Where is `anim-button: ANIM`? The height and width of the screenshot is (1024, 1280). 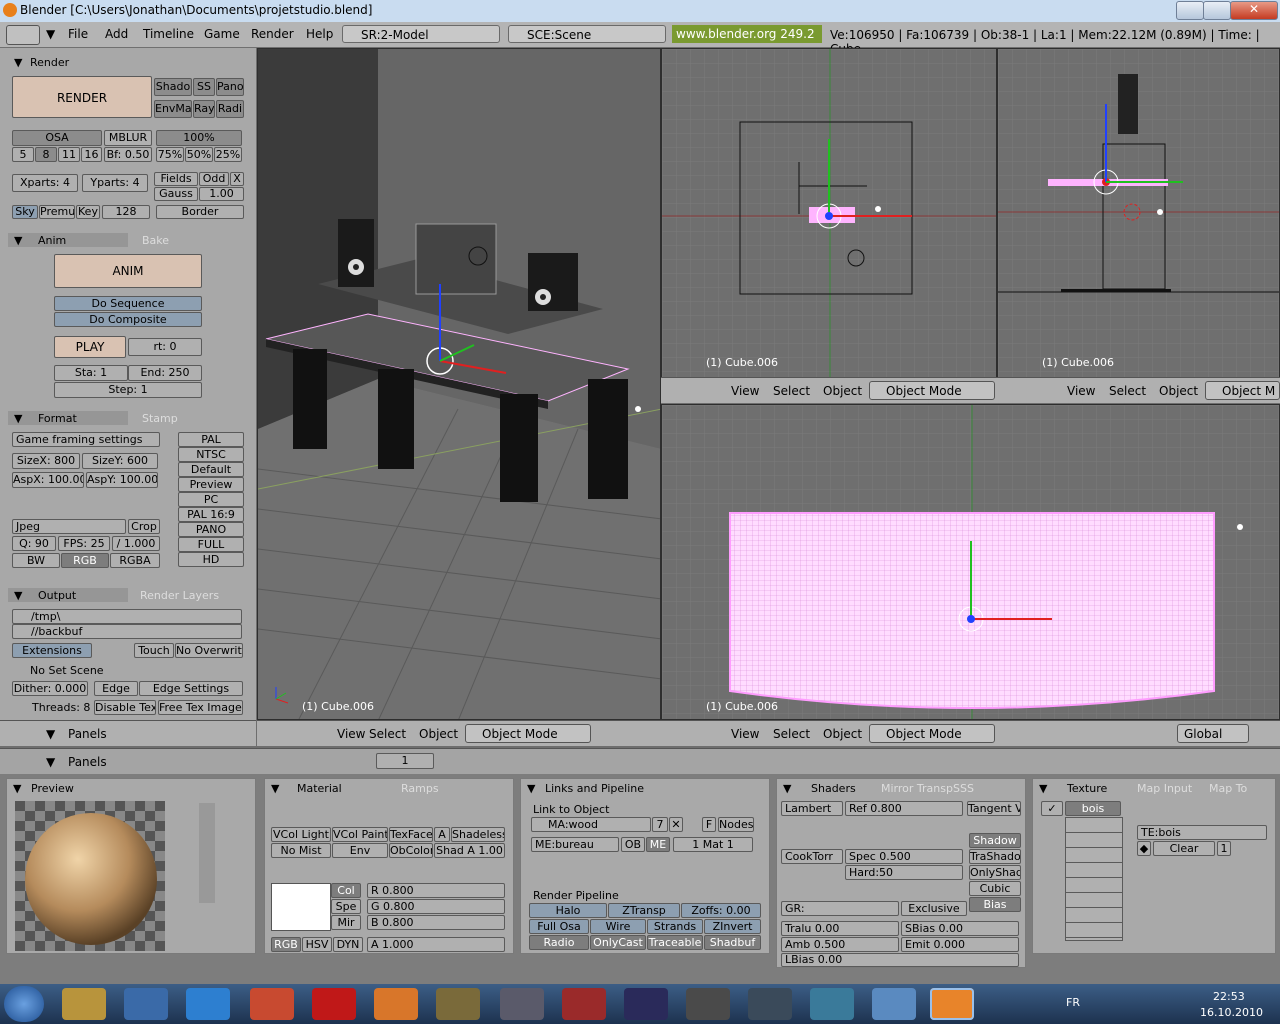 anim-button: ANIM is located at coordinates (128, 271).